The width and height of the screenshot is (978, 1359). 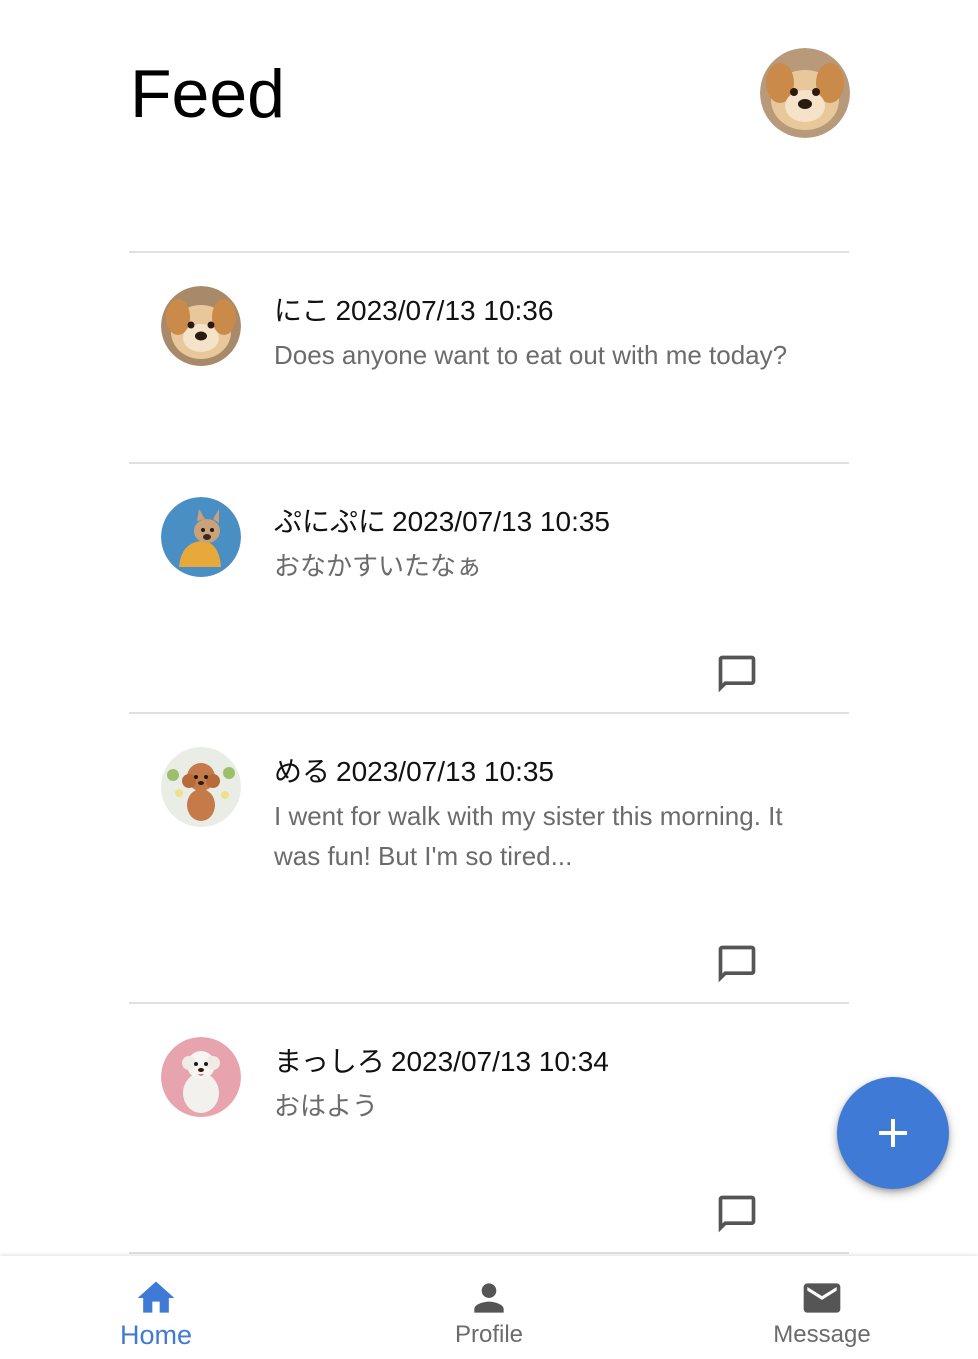 I want to click on home-icon, so click(x=156, y=1297).